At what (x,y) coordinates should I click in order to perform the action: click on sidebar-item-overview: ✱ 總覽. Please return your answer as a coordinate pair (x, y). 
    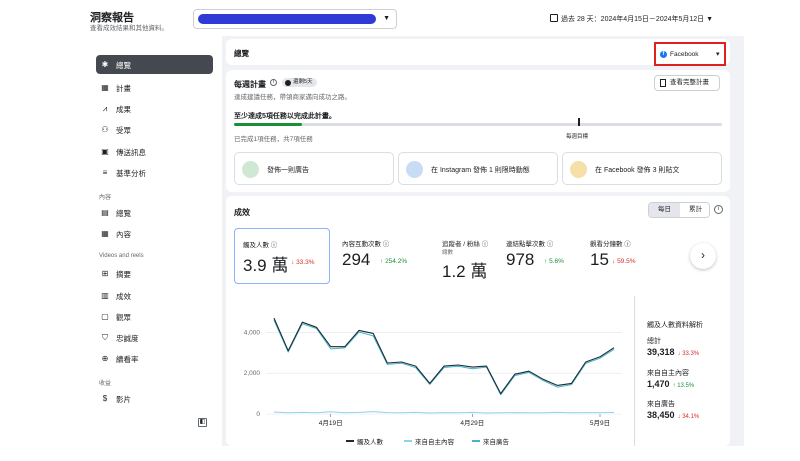
    Looking at the image, I should click on (154, 64).